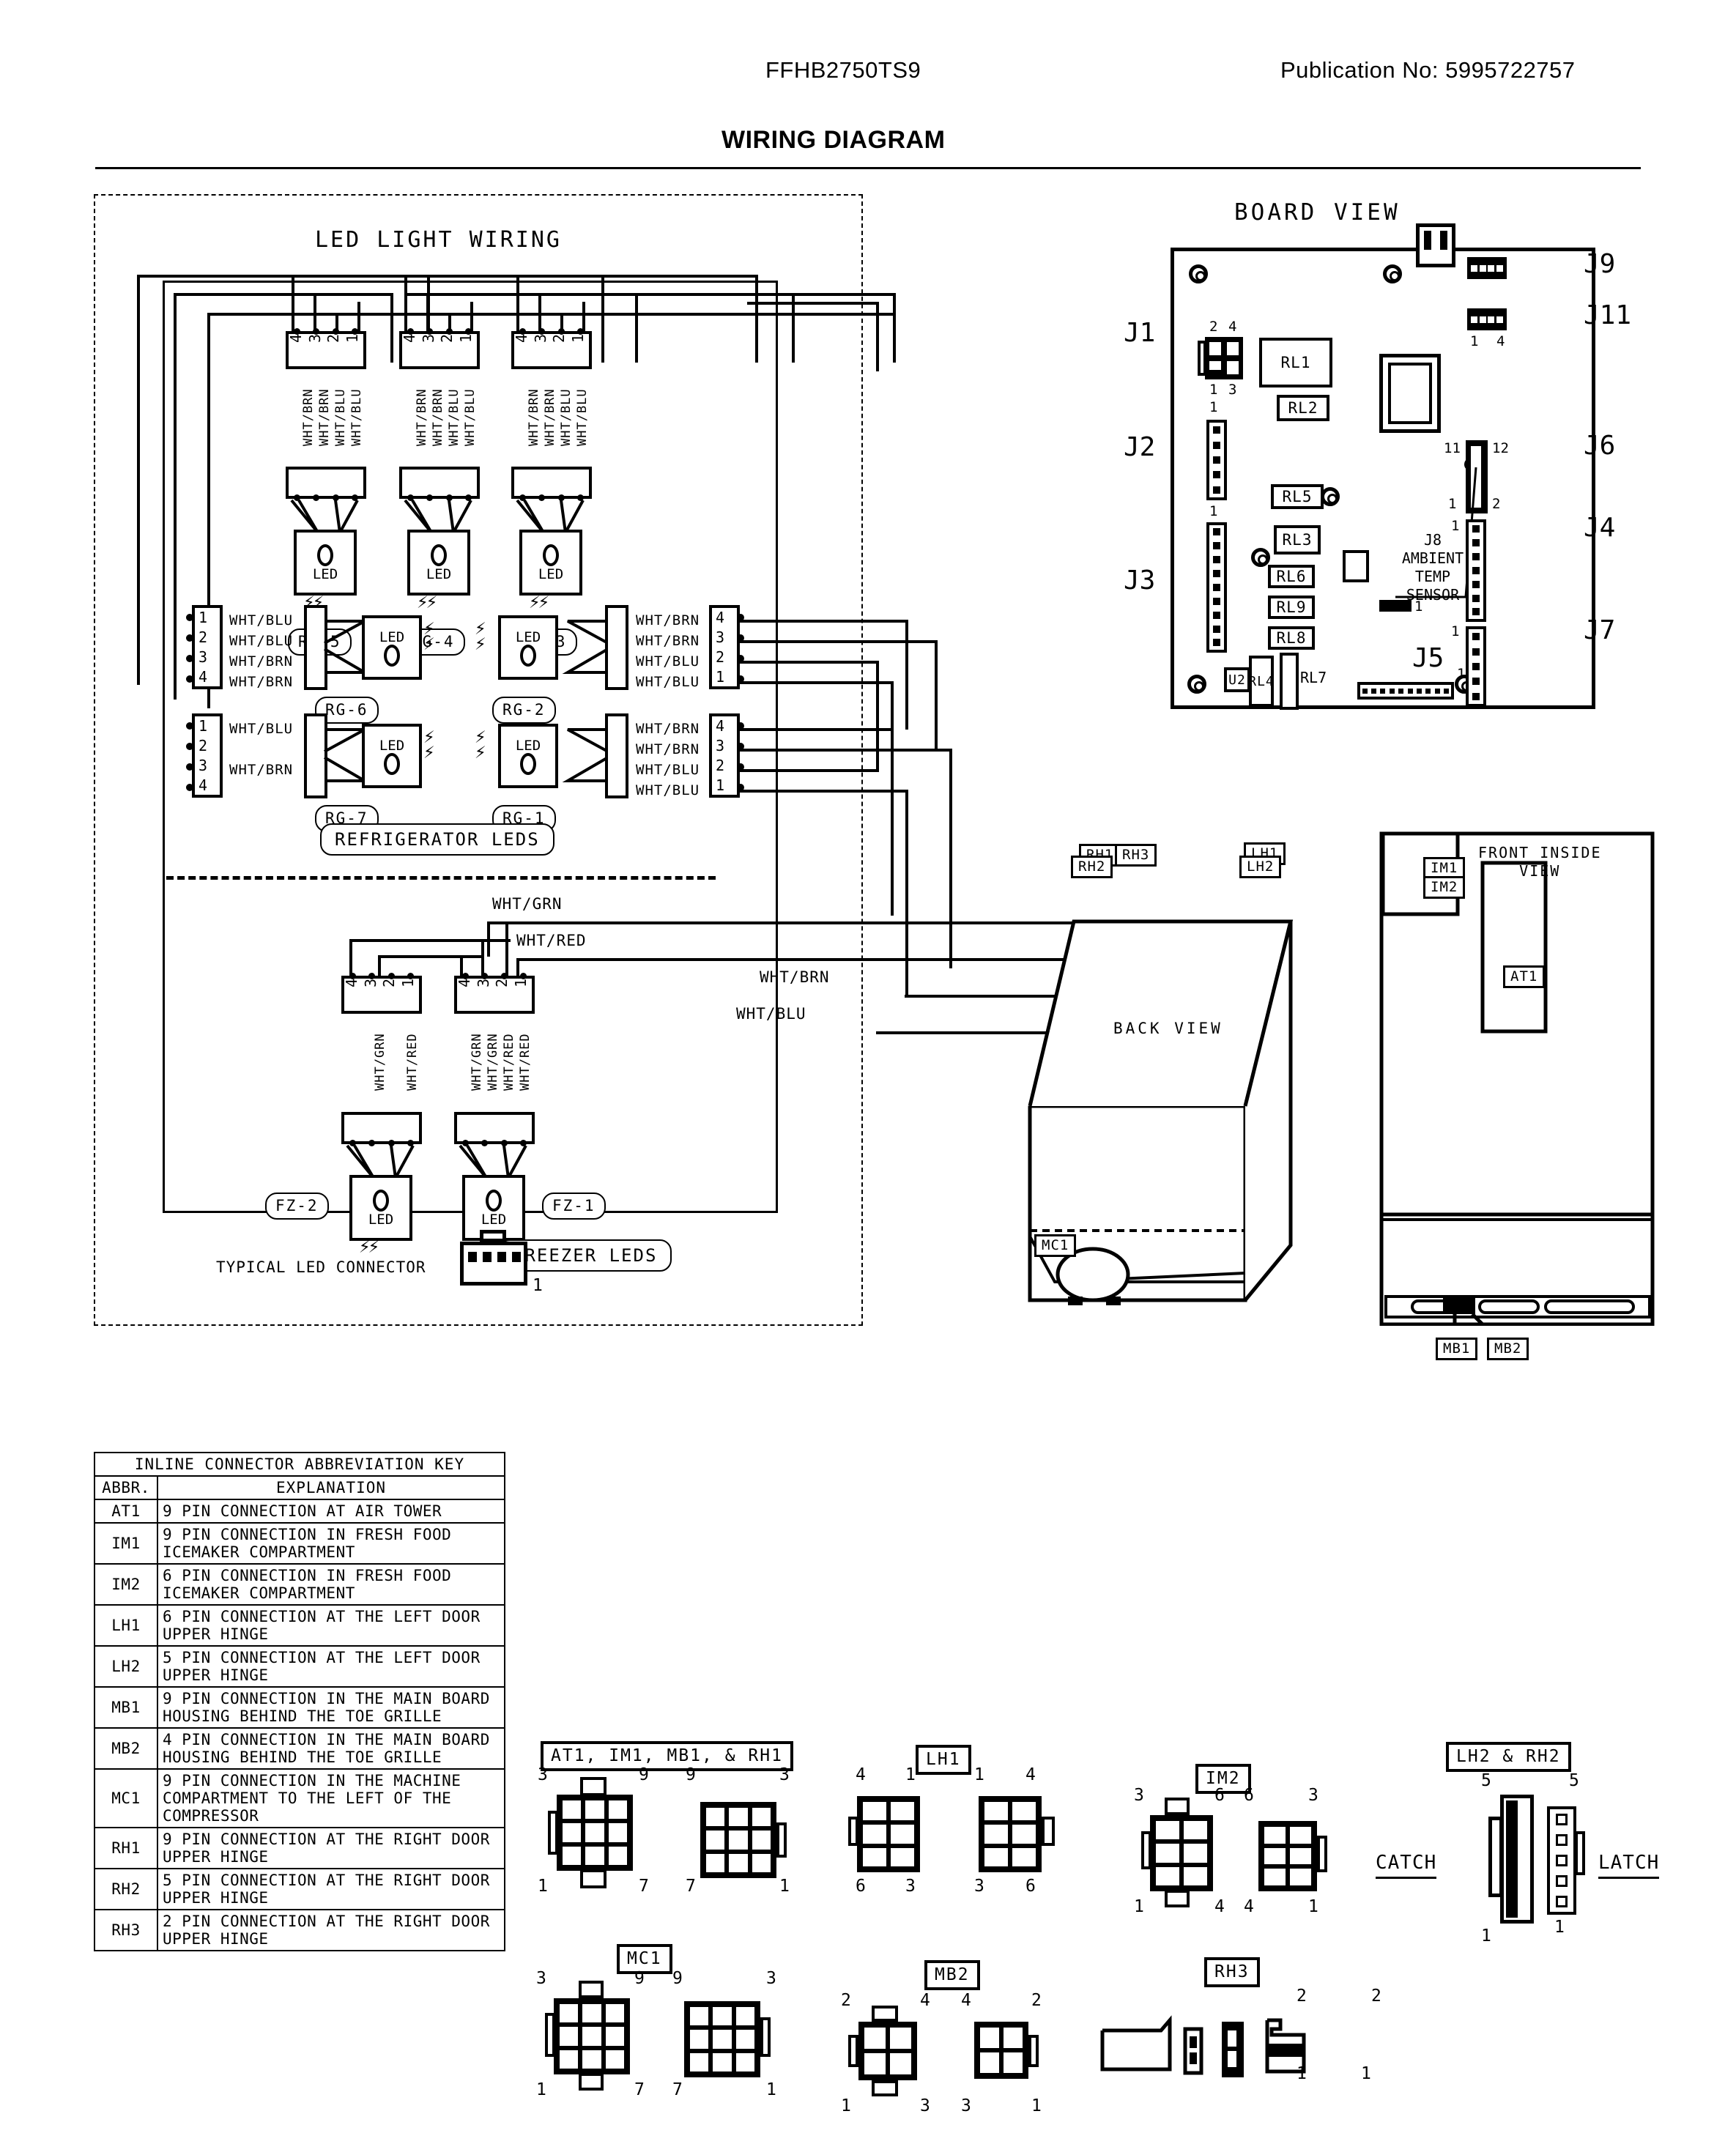  I want to click on connector-group-label-mb2: MB2, so click(952, 1975).